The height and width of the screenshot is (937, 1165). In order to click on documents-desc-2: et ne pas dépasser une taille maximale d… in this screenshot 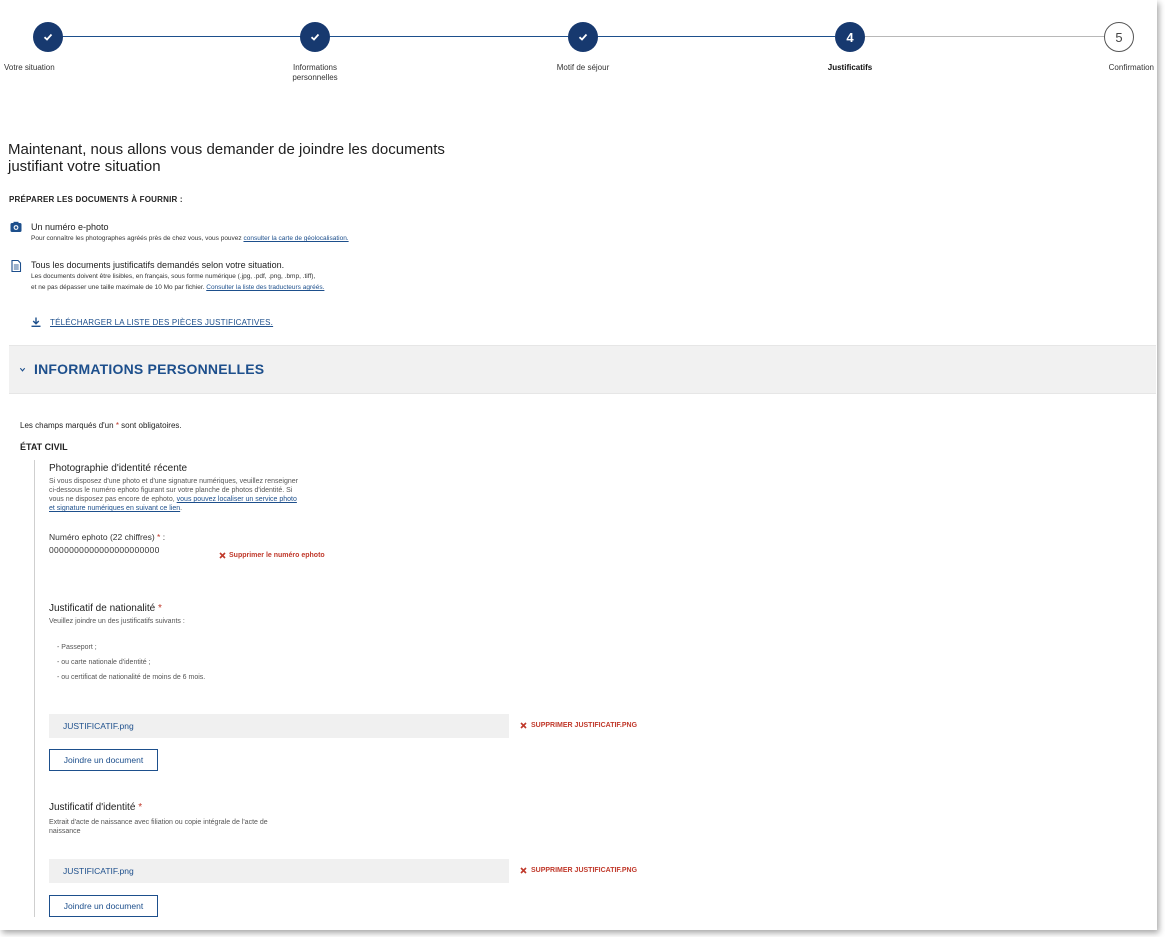, I will do `click(331, 287)`.